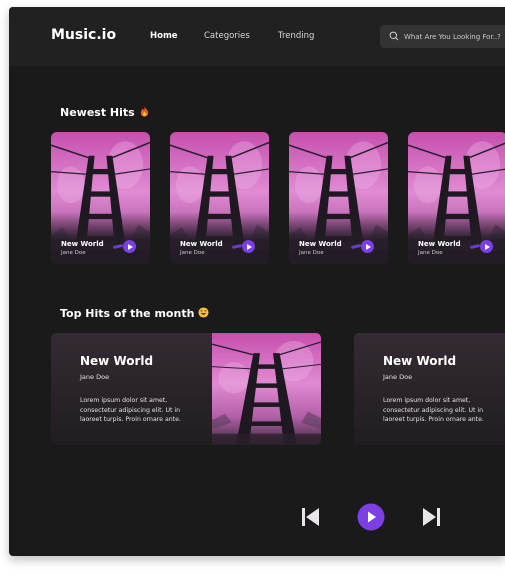  Describe the element at coordinates (144, 111) in the screenshot. I see `fire-icon` at that location.